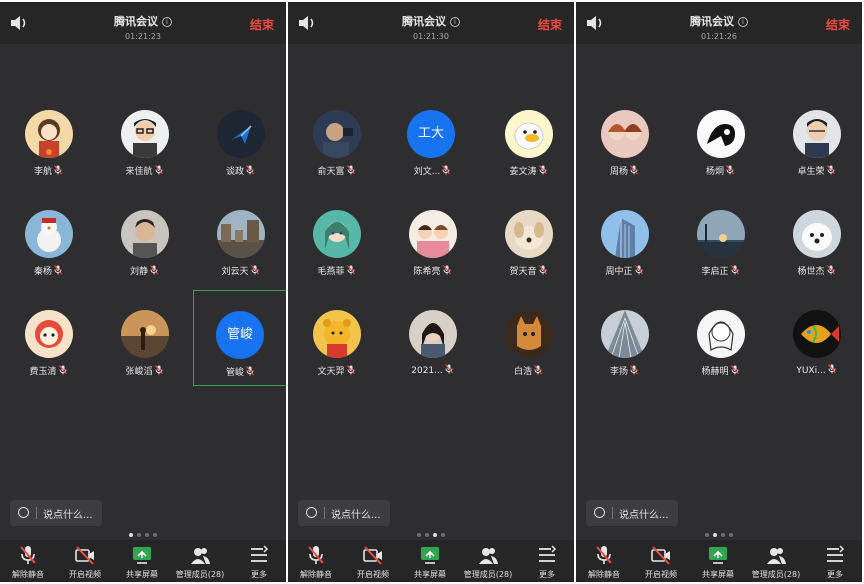  Describe the element at coordinates (431, 134) in the screenshot. I see `avatar: 工大` at that location.